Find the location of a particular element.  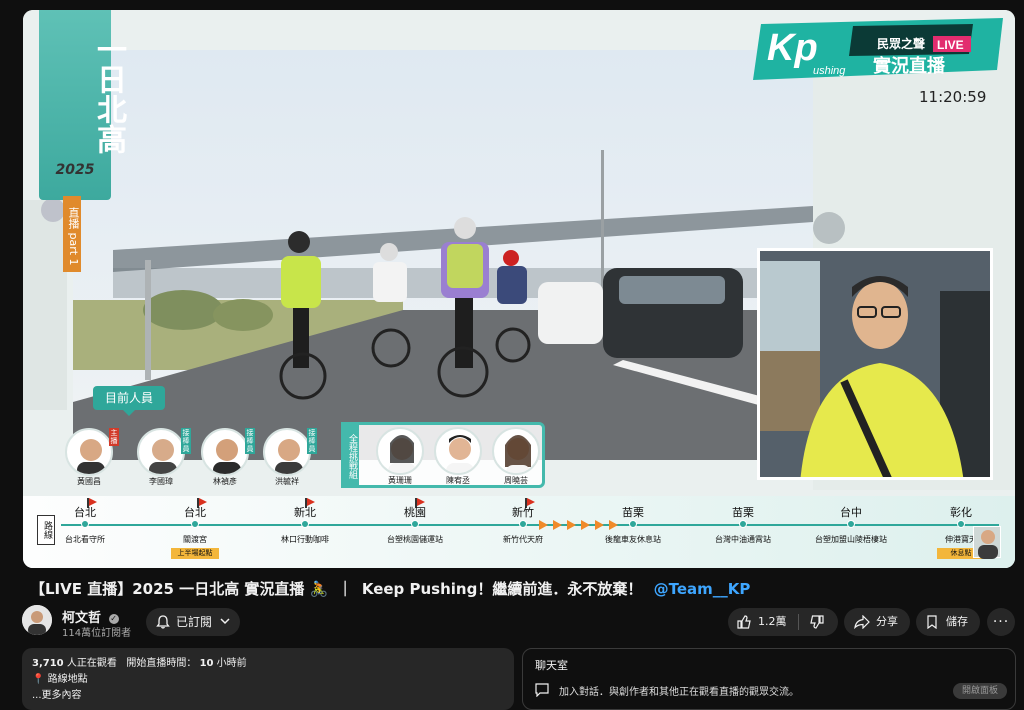

bookmark-icon is located at coordinates (932, 622).